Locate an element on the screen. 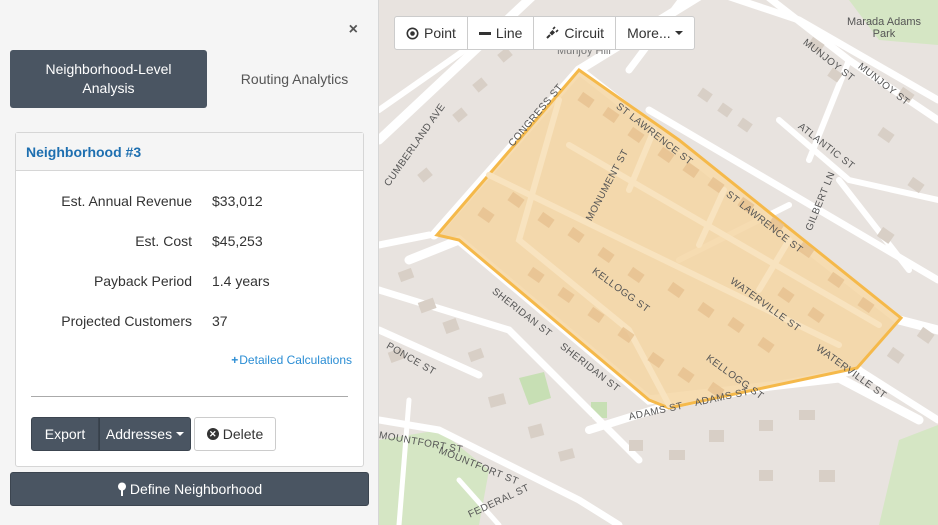 This screenshot has width=938, height=525. plug-icon is located at coordinates (552, 33).